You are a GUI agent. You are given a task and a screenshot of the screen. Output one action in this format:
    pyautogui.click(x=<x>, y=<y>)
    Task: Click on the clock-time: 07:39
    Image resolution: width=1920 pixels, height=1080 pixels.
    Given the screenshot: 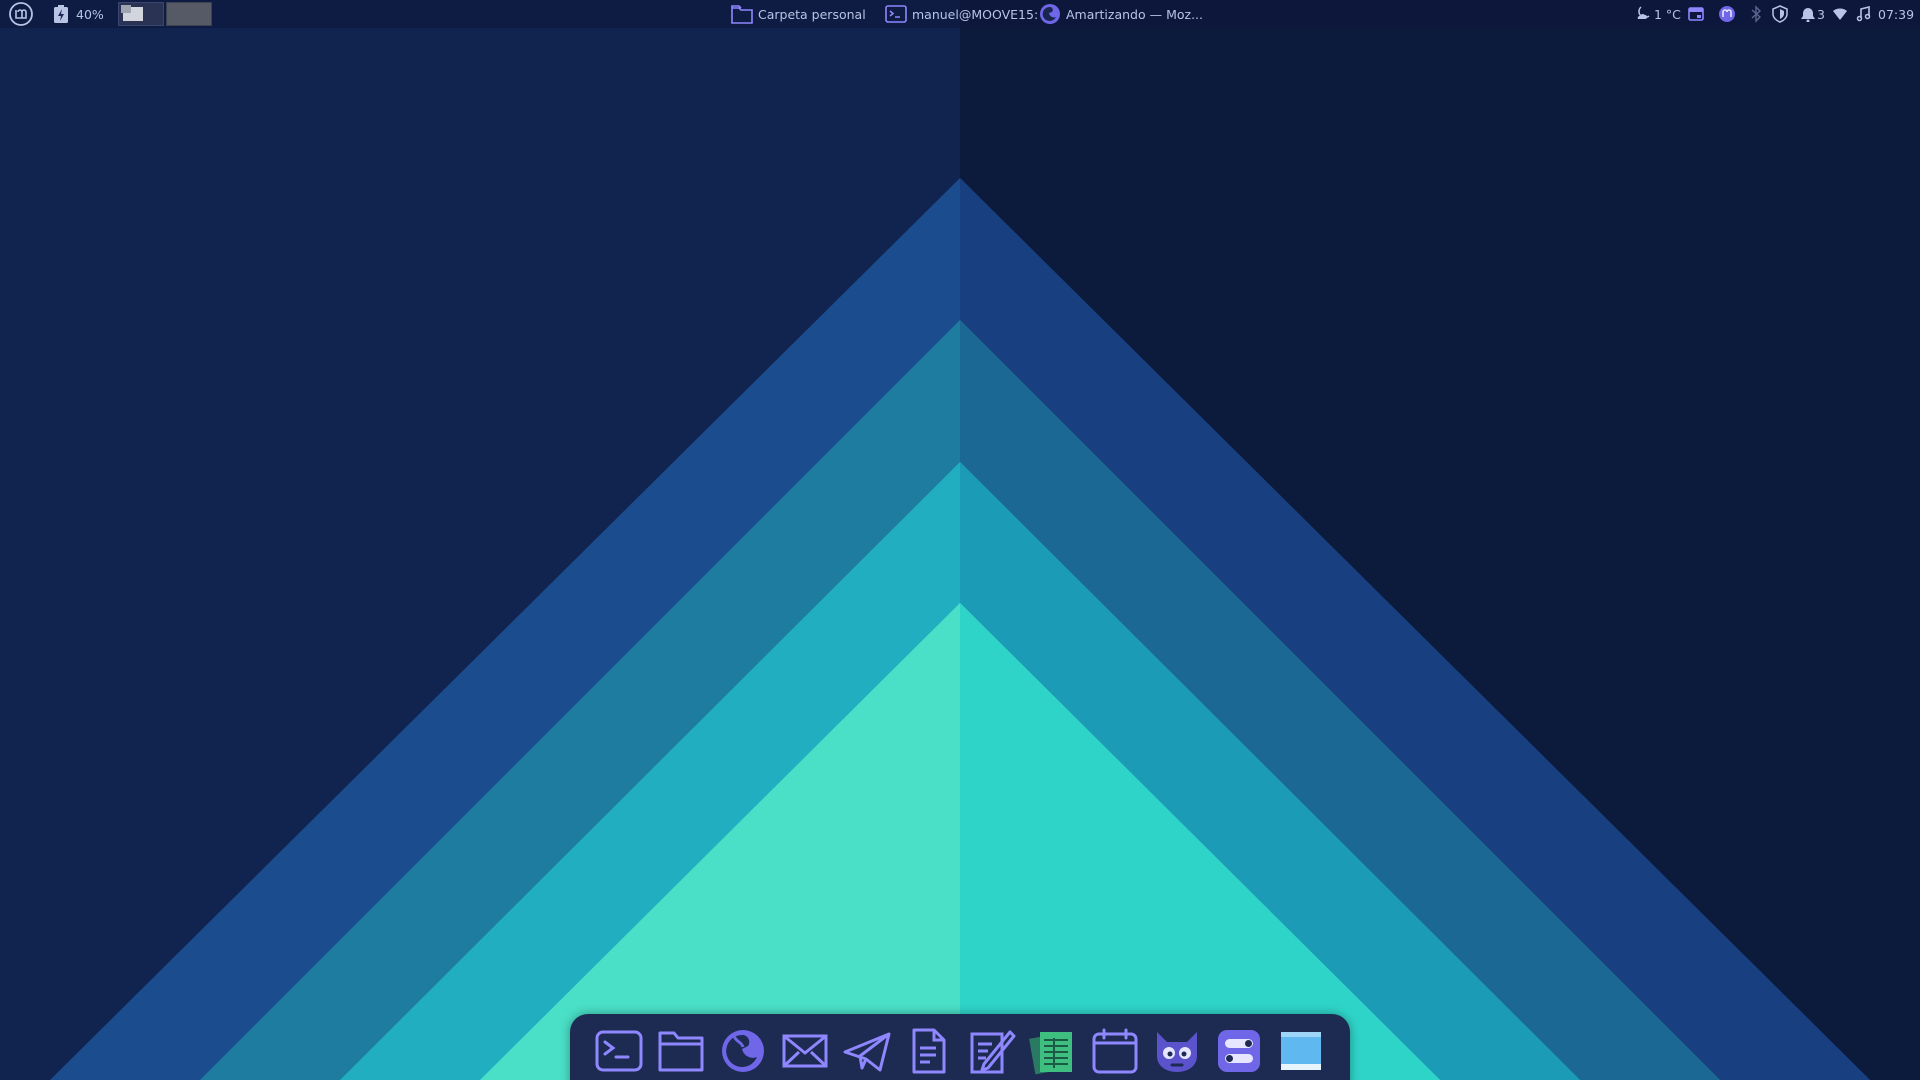 What is the action you would take?
    pyautogui.click(x=1896, y=14)
    